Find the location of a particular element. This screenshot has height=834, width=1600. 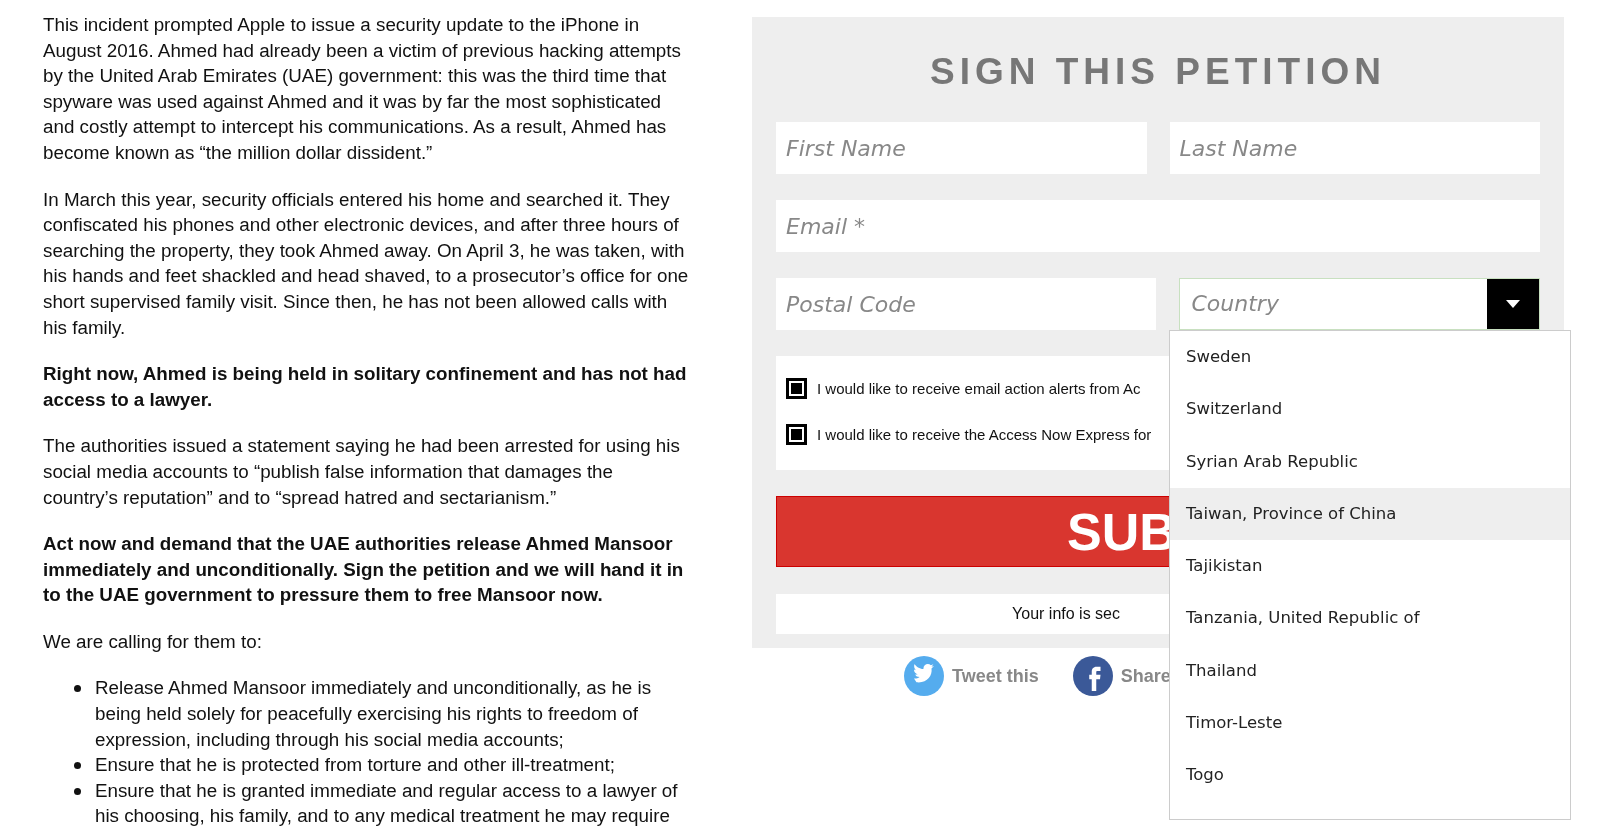

dropdown-option: Timor-Leste is located at coordinates (1370, 723).